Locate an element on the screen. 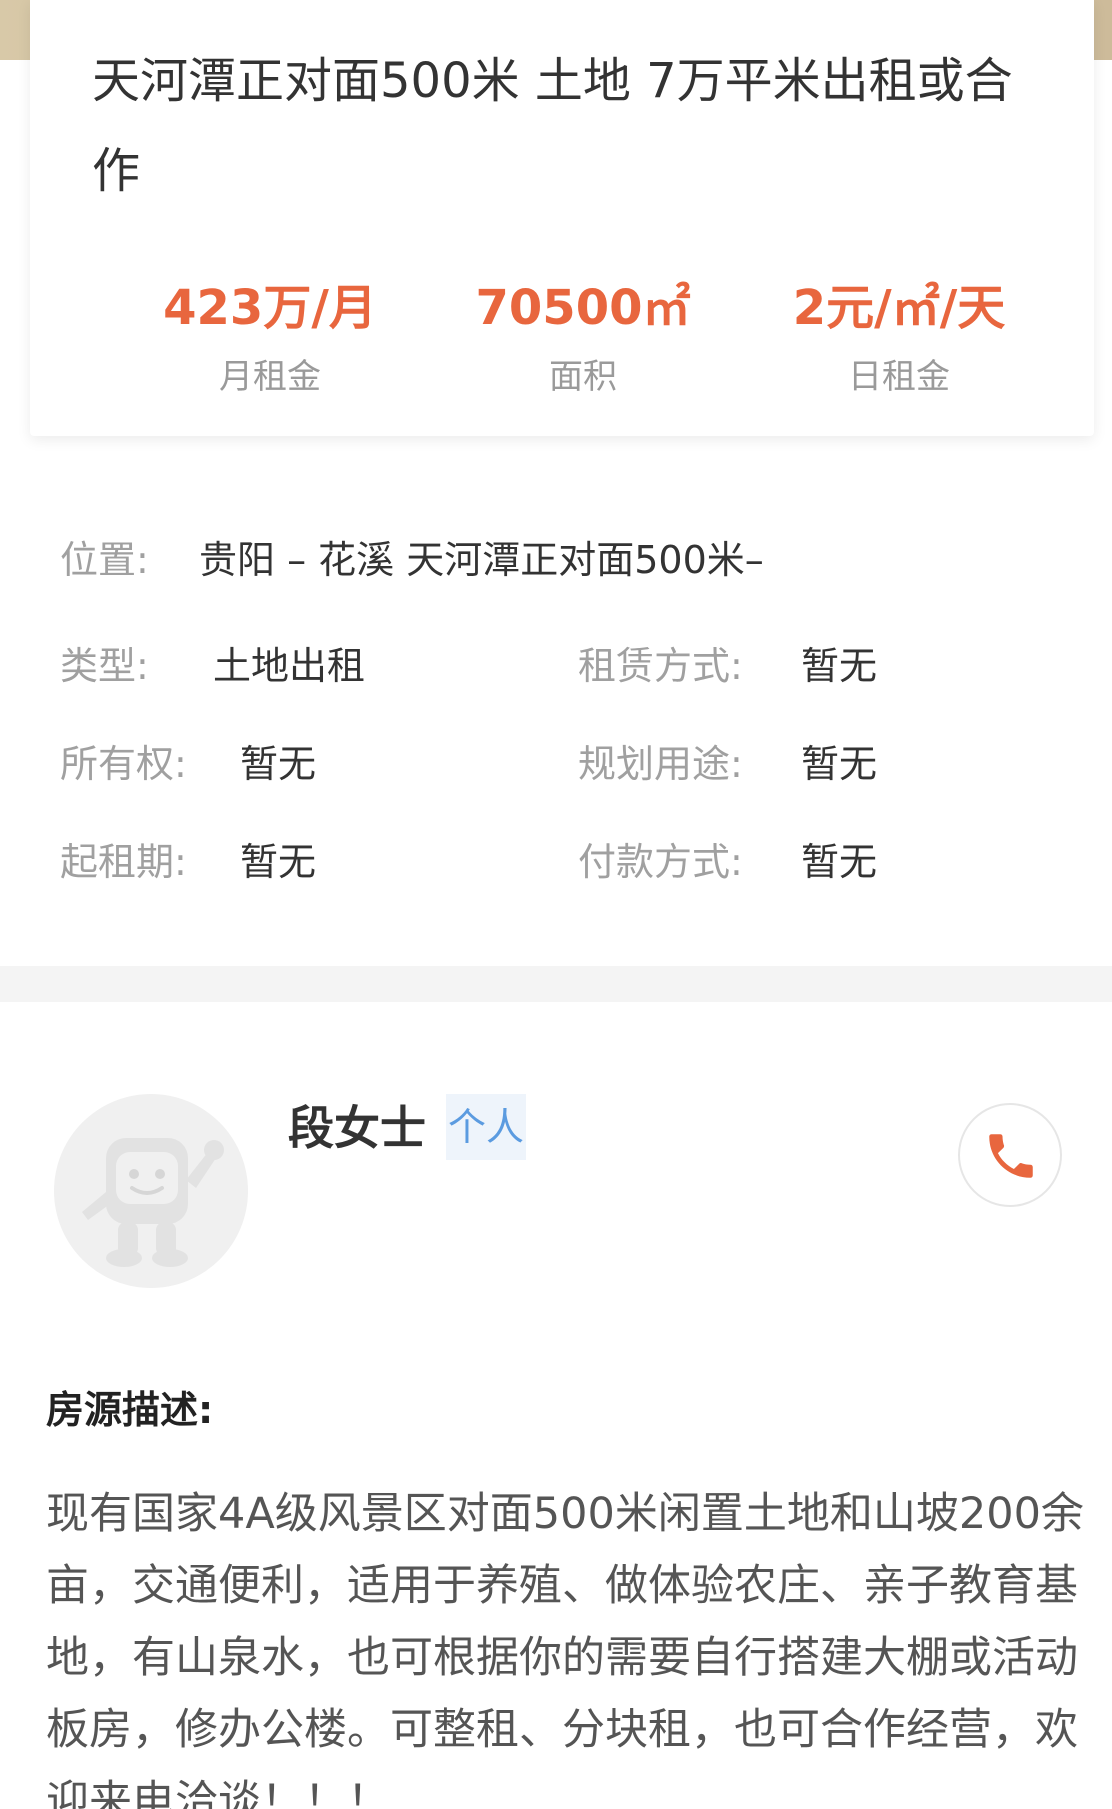 This screenshot has height=1809, width=1112. stat-value: 70500㎡ is located at coordinates (583, 308).